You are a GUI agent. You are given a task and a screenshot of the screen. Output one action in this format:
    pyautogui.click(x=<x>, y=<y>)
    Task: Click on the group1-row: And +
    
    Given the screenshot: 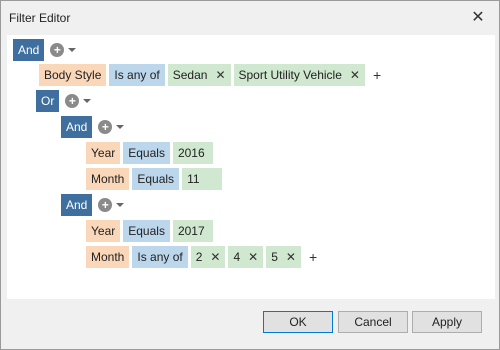 What is the action you would take?
    pyautogui.click(x=93, y=127)
    